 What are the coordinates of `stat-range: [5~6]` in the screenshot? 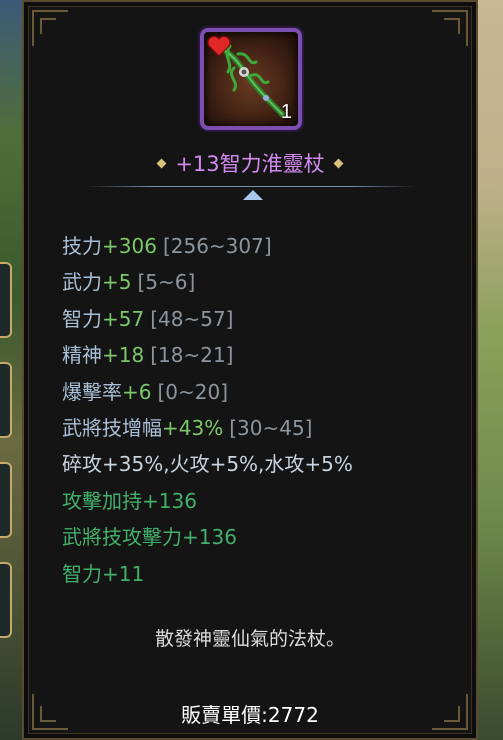 It's located at (166, 282).